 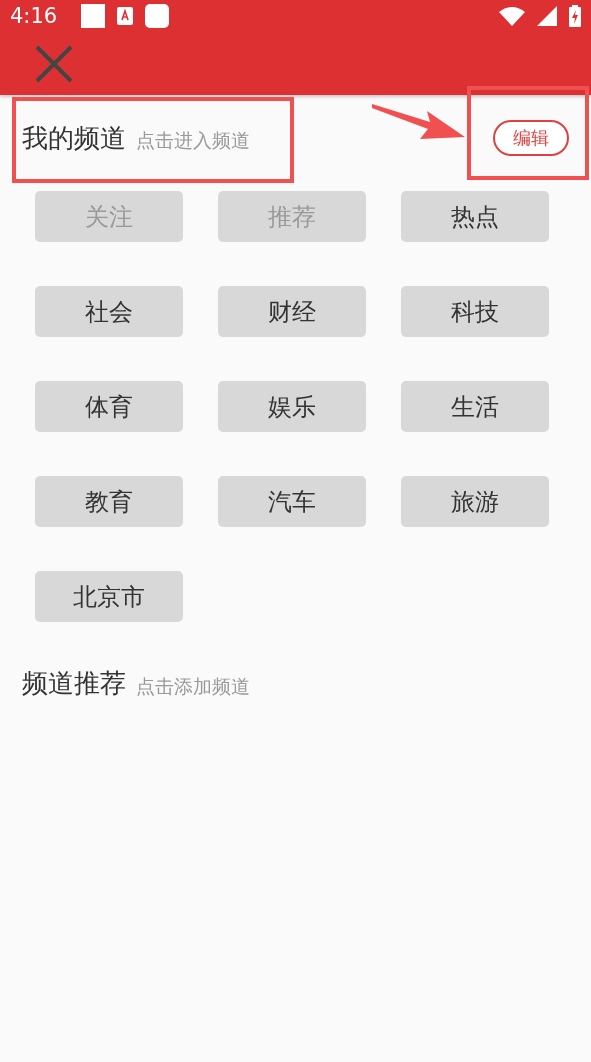 What do you see at coordinates (292, 406) in the screenshot?
I see `channel-chip: 娱乐` at bounding box center [292, 406].